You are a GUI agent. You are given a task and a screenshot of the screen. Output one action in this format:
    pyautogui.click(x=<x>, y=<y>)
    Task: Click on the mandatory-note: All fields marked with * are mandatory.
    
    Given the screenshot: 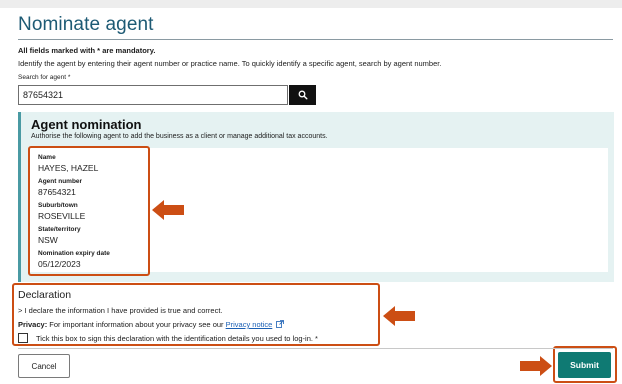 What is the action you would take?
    pyautogui.click(x=87, y=50)
    